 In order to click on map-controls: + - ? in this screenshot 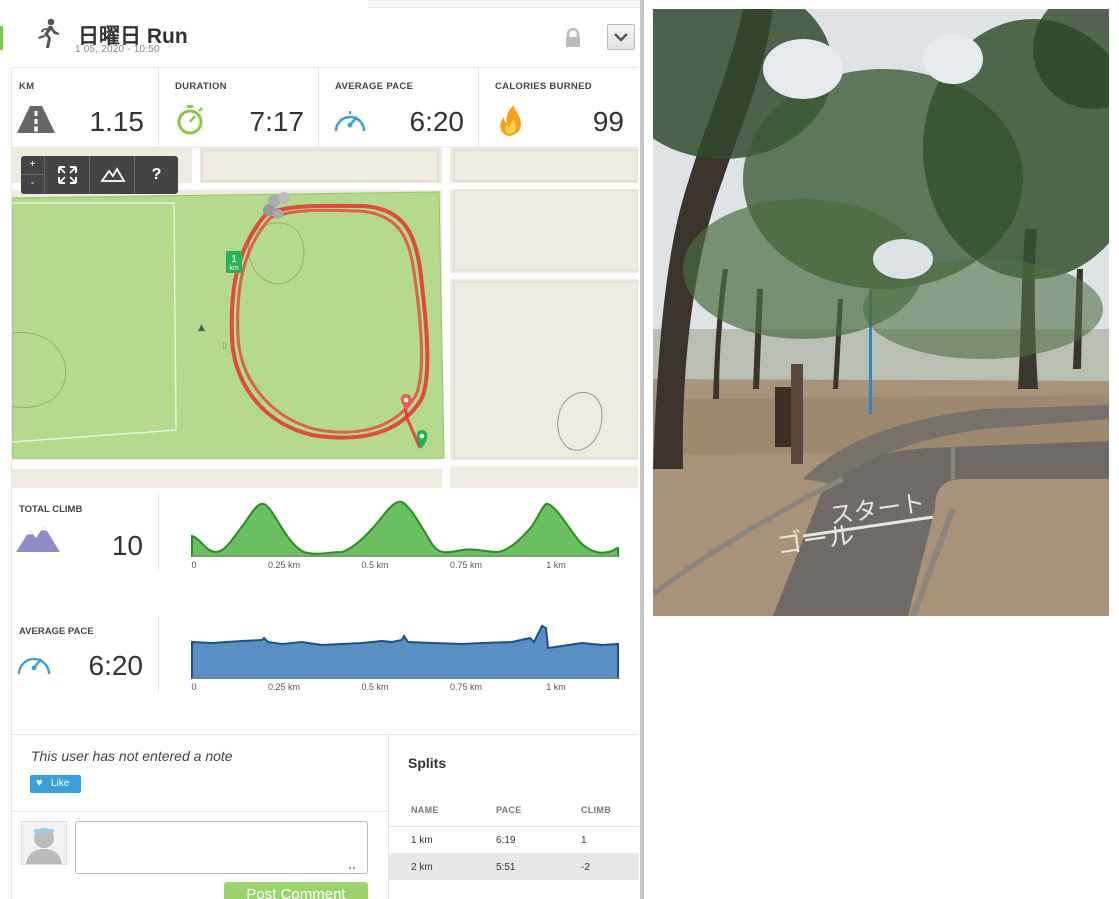, I will do `click(99, 175)`.